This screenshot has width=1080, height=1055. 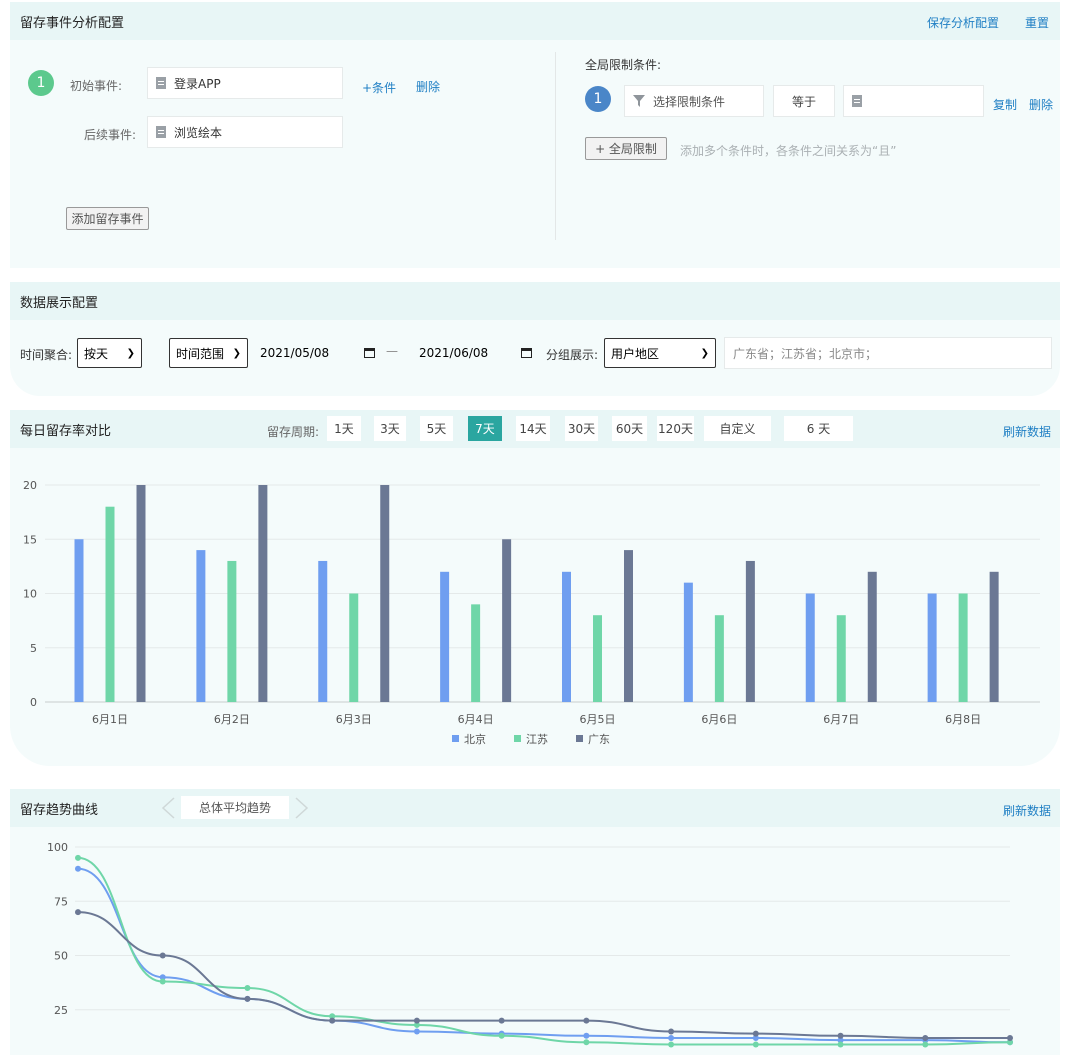 What do you see at coordinates (1037, 22) in the screenshot?
I see `reset-link: 重置` at bounding box center [1037, 22].